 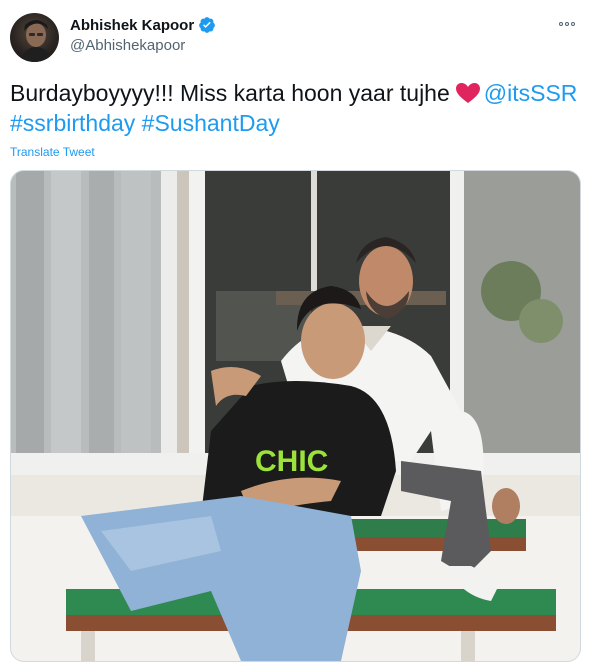 What do you see at coordinates (132, 25) in the screenshot?
I see `display-name: Abhishek Kapoor` at bounding box center [132, 25].